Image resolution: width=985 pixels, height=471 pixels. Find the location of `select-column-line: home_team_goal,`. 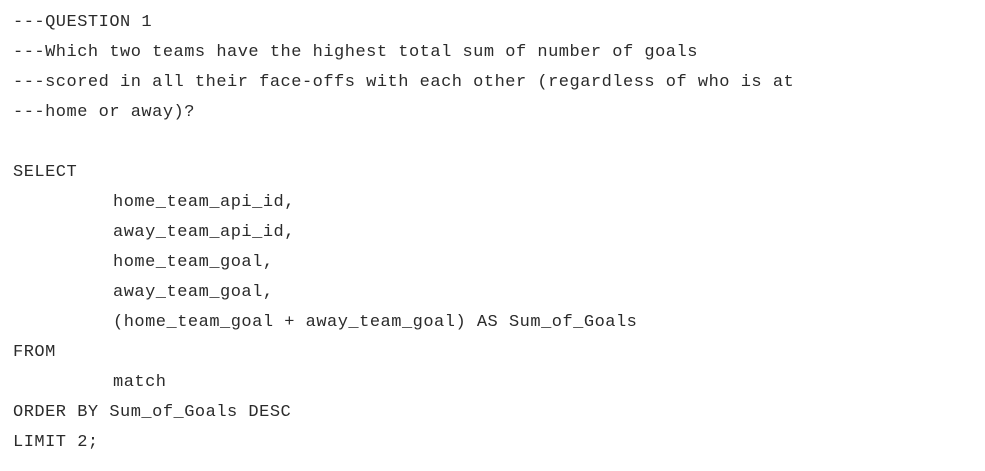

select-column-line: home_team_goal, is located at coordinates (193, 262).